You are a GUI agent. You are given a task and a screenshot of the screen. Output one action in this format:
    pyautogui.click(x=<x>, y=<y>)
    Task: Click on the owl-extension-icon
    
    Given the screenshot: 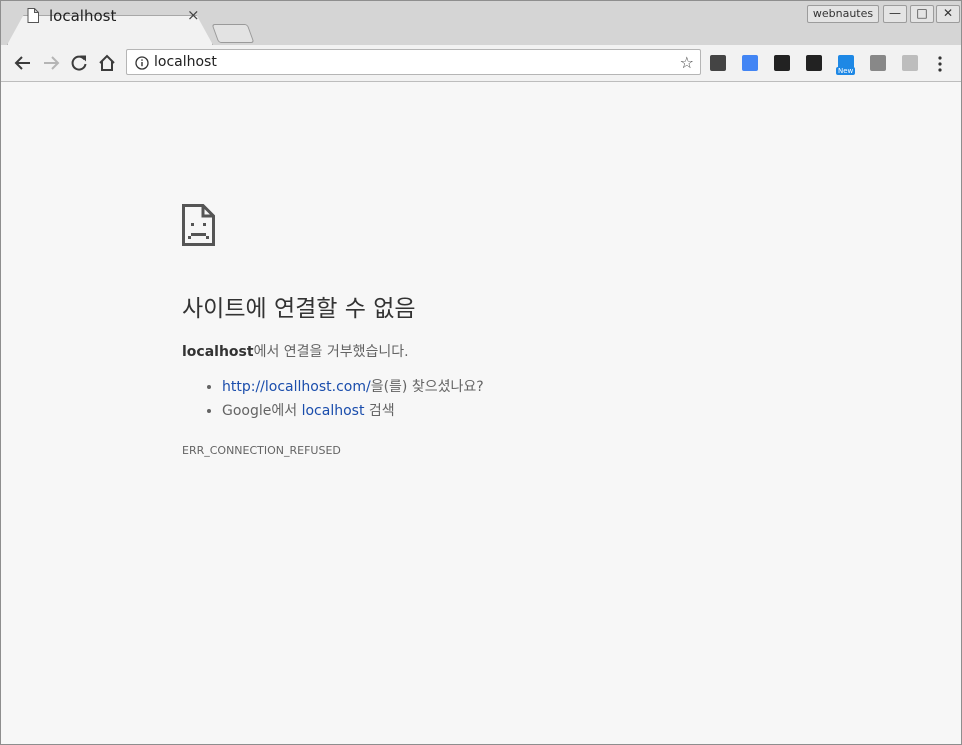 What is the action you would take?
    pyautogui.click(x=814, y=63)
    